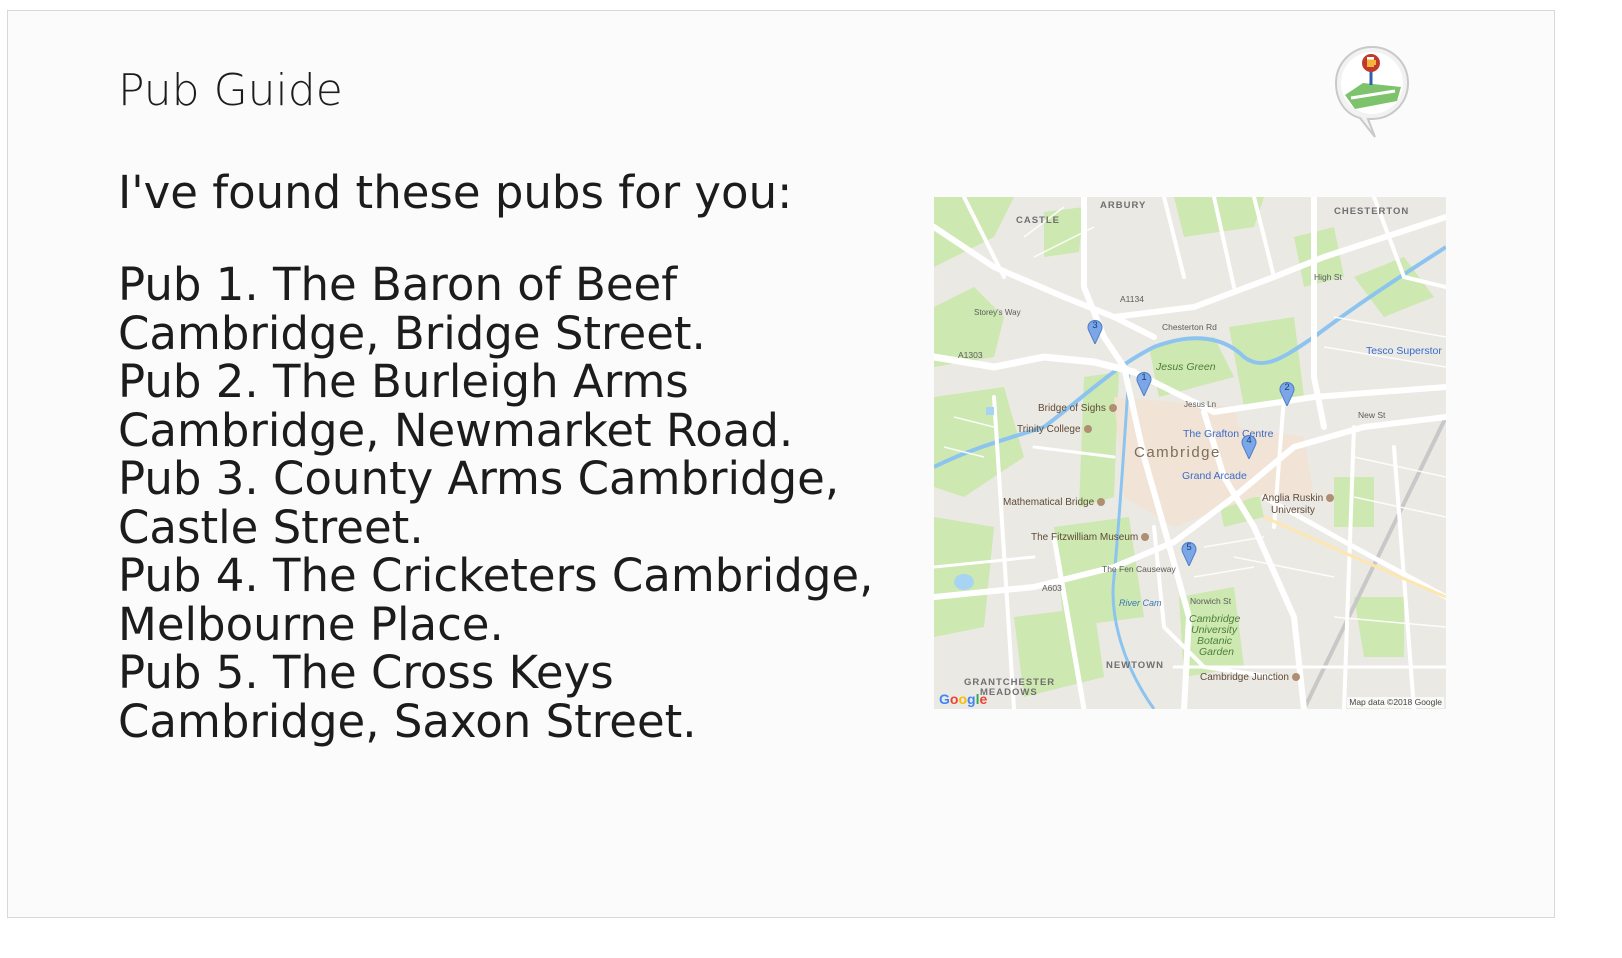  Describe the element at coordinates (1217, 652) in the screenshot. I see `place-label: Garden` at that location.